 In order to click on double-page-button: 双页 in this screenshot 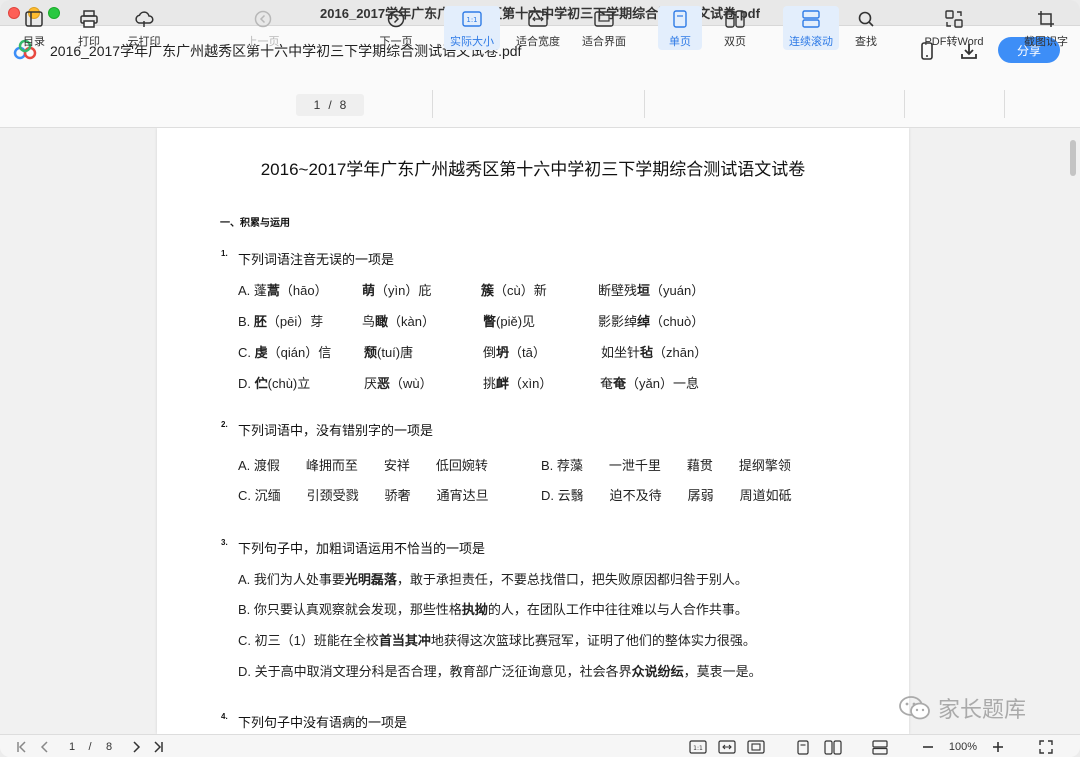, I will do `click(735, 28)`.